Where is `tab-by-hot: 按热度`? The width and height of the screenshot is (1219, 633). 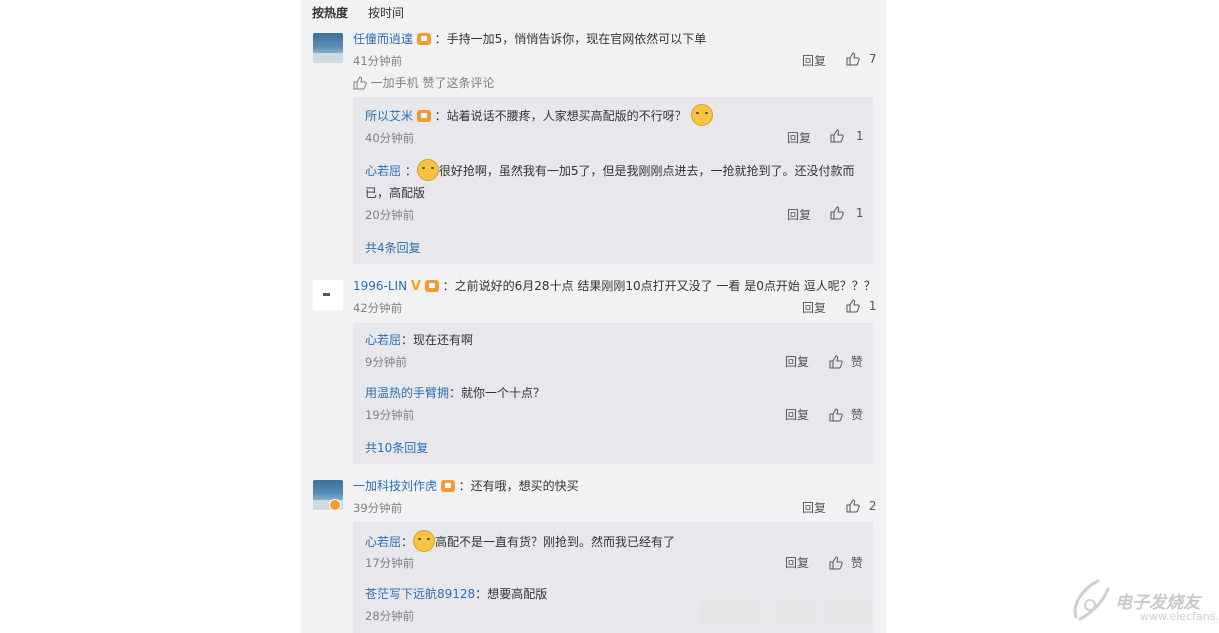
tab-by-hot: 按热度 is located at coordinates (330, 12).